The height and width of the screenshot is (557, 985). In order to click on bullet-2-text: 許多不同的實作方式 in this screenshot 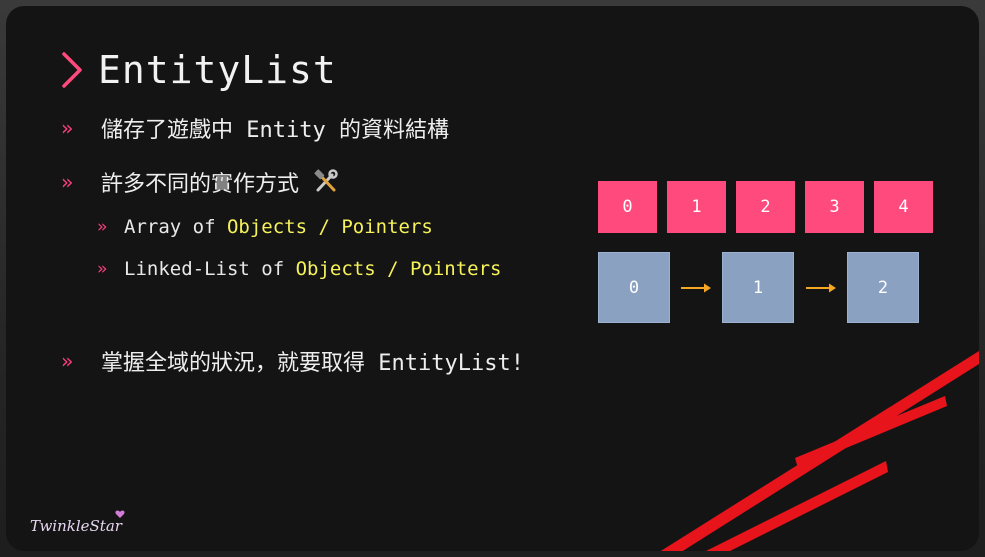, I will do `click(200, 184)`.